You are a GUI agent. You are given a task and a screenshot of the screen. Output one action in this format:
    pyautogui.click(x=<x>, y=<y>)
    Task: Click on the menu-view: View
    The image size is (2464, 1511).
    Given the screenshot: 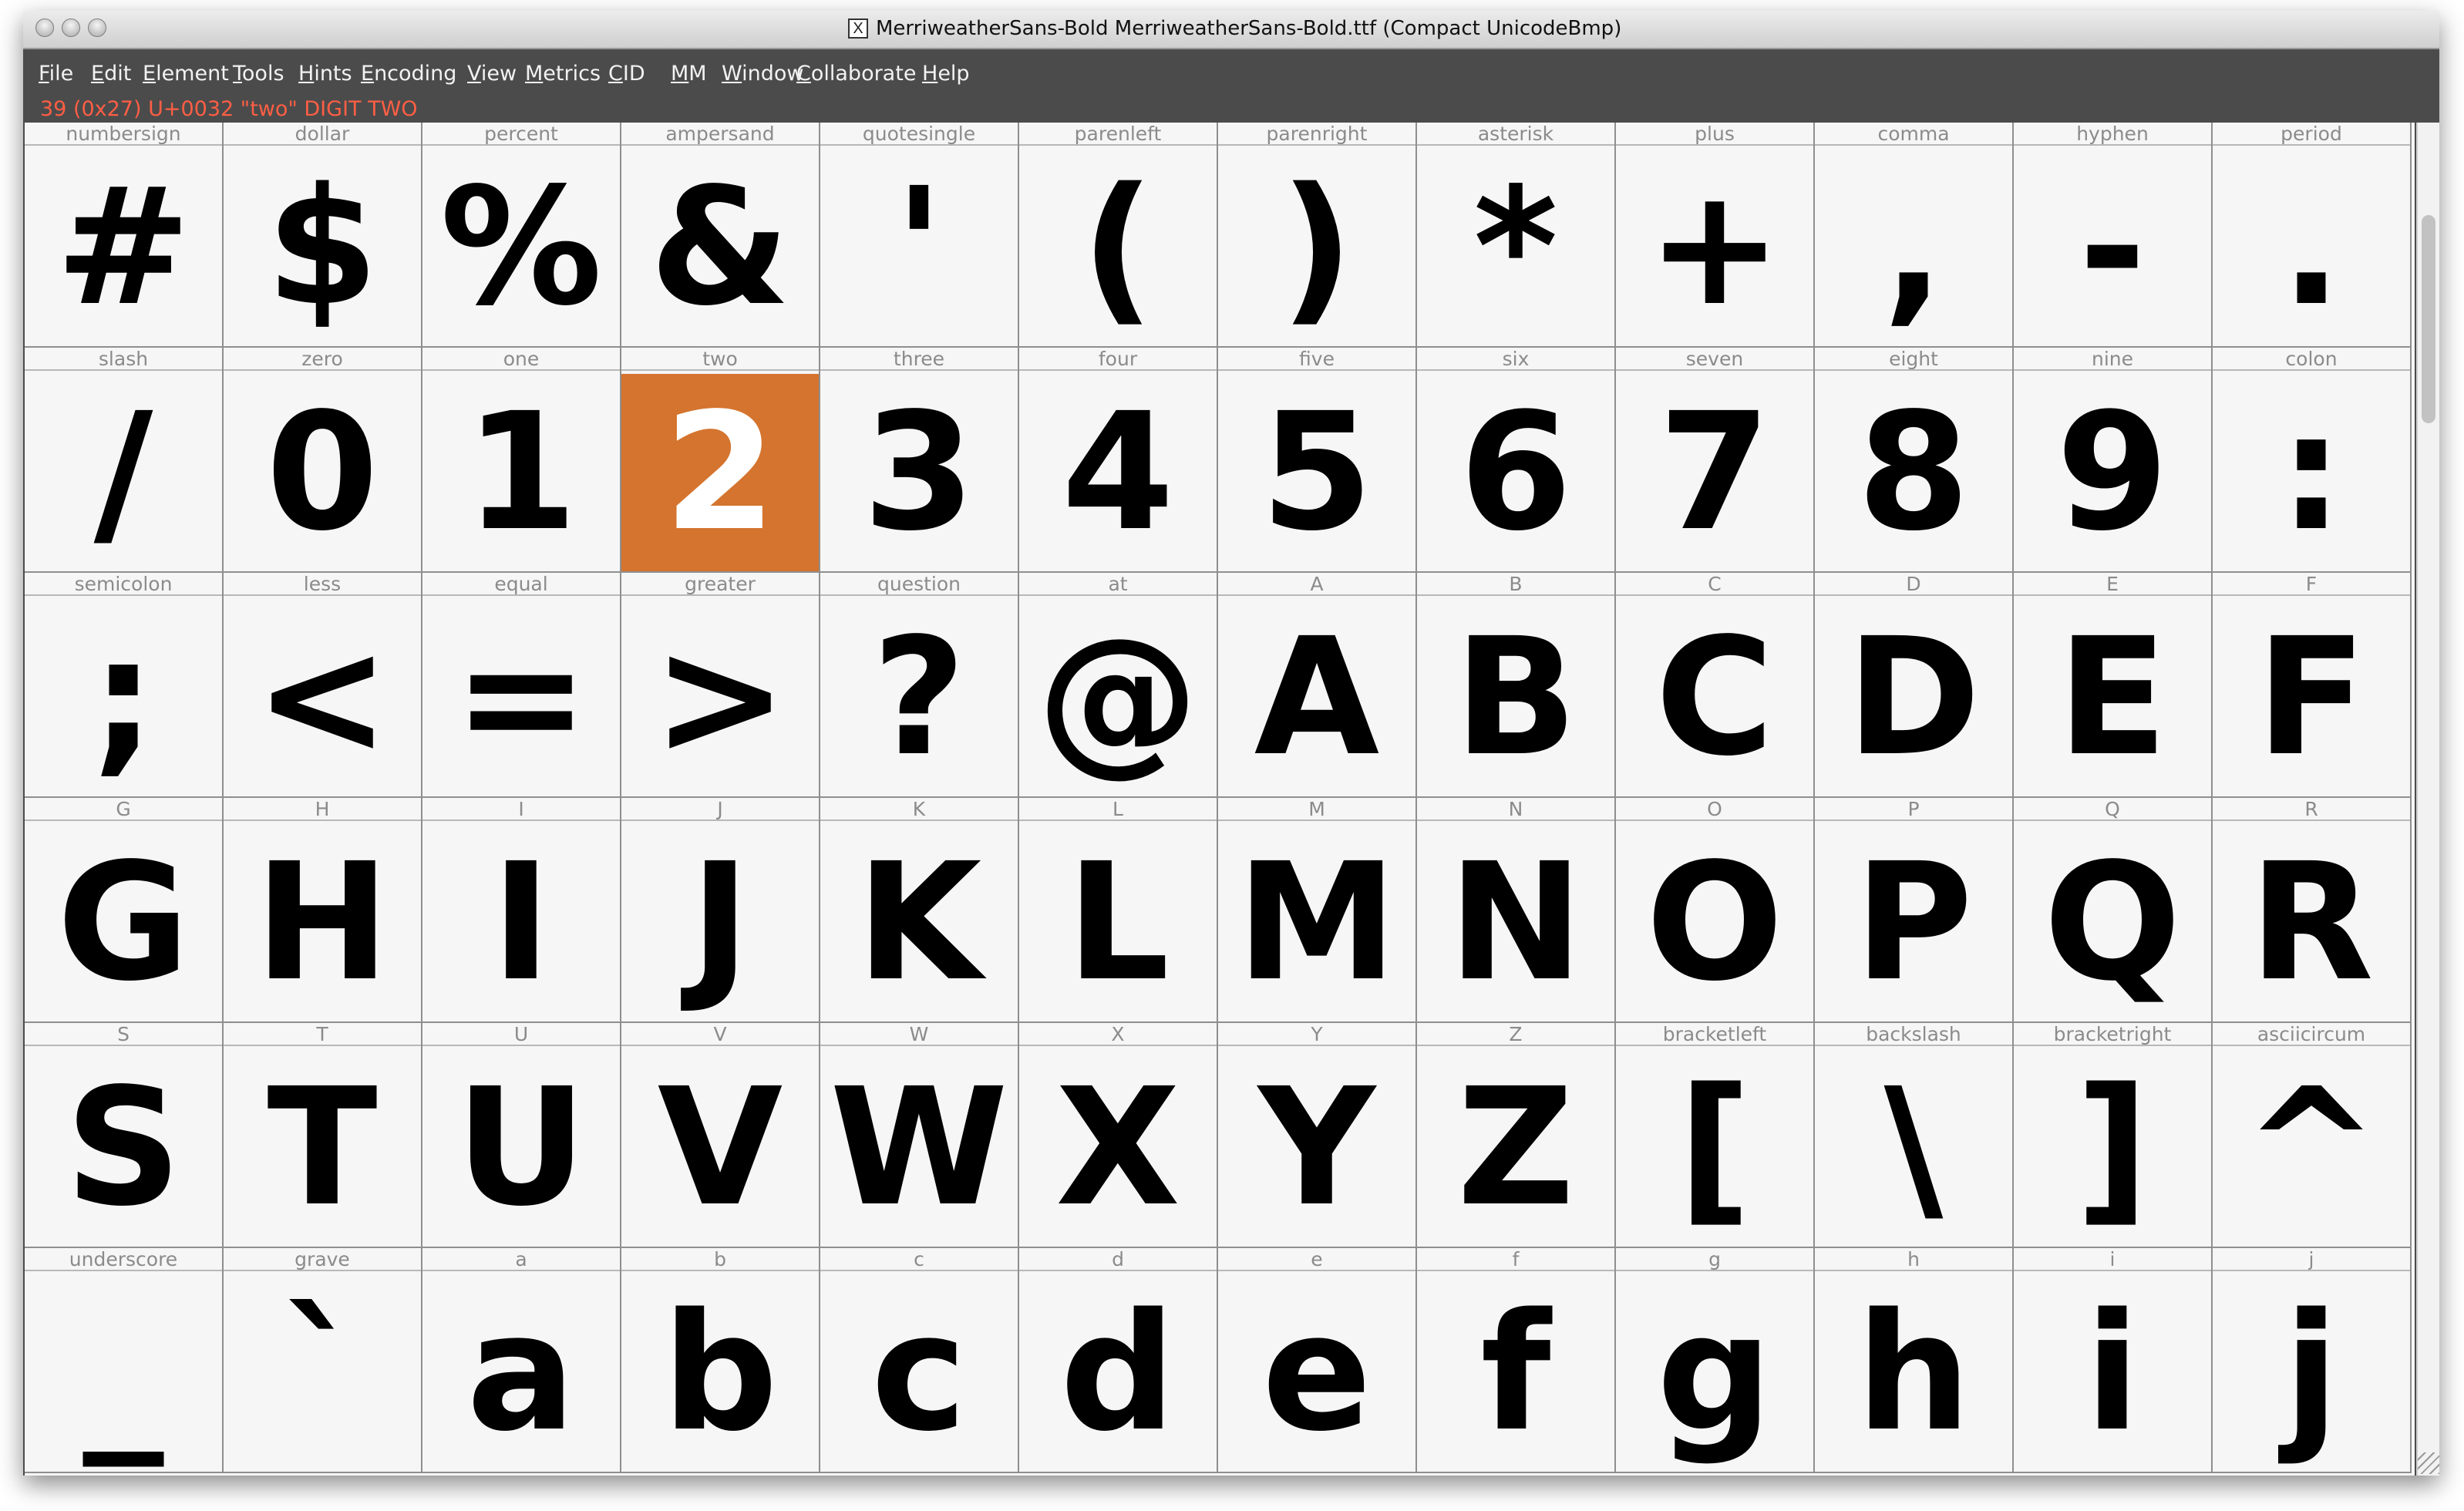 What is the action you would take?
    pyautogui.click(x=492, y=74)
    